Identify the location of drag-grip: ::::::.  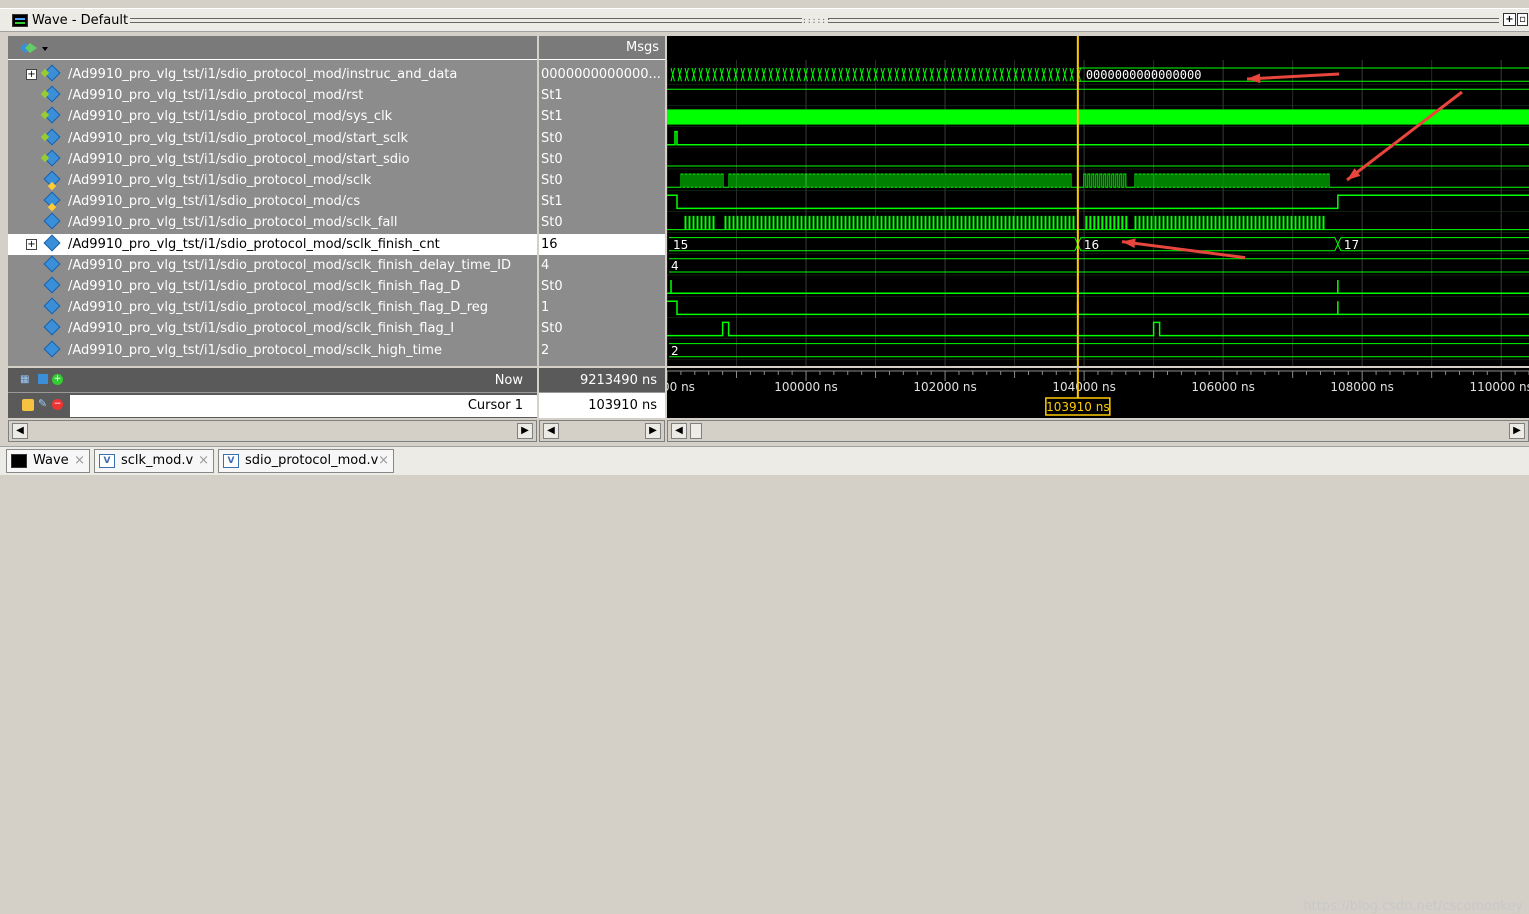
(816, 21).